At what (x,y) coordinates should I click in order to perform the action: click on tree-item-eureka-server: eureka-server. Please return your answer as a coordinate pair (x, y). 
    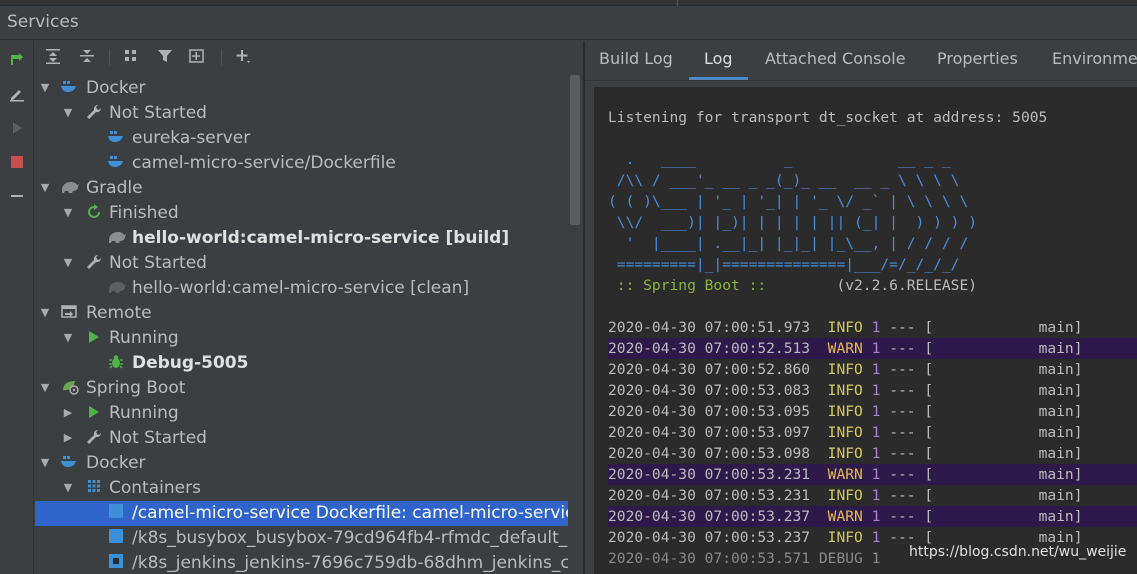
    Looking at the image, I should click on (301, 138).